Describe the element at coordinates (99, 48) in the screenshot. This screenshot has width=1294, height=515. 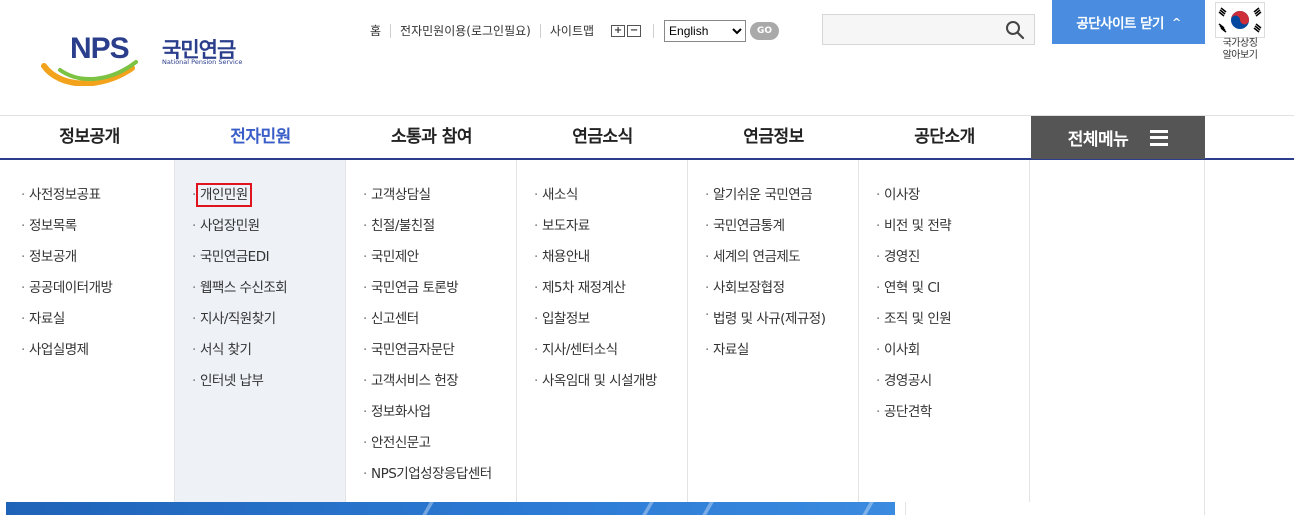
I see `logo-mark-text: NPS` at that location.